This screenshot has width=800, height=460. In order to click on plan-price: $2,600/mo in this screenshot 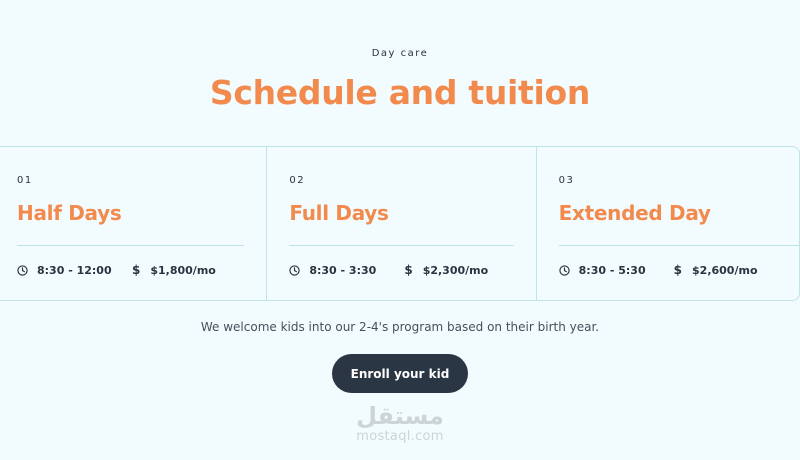, I will do `click(725, 270)`.